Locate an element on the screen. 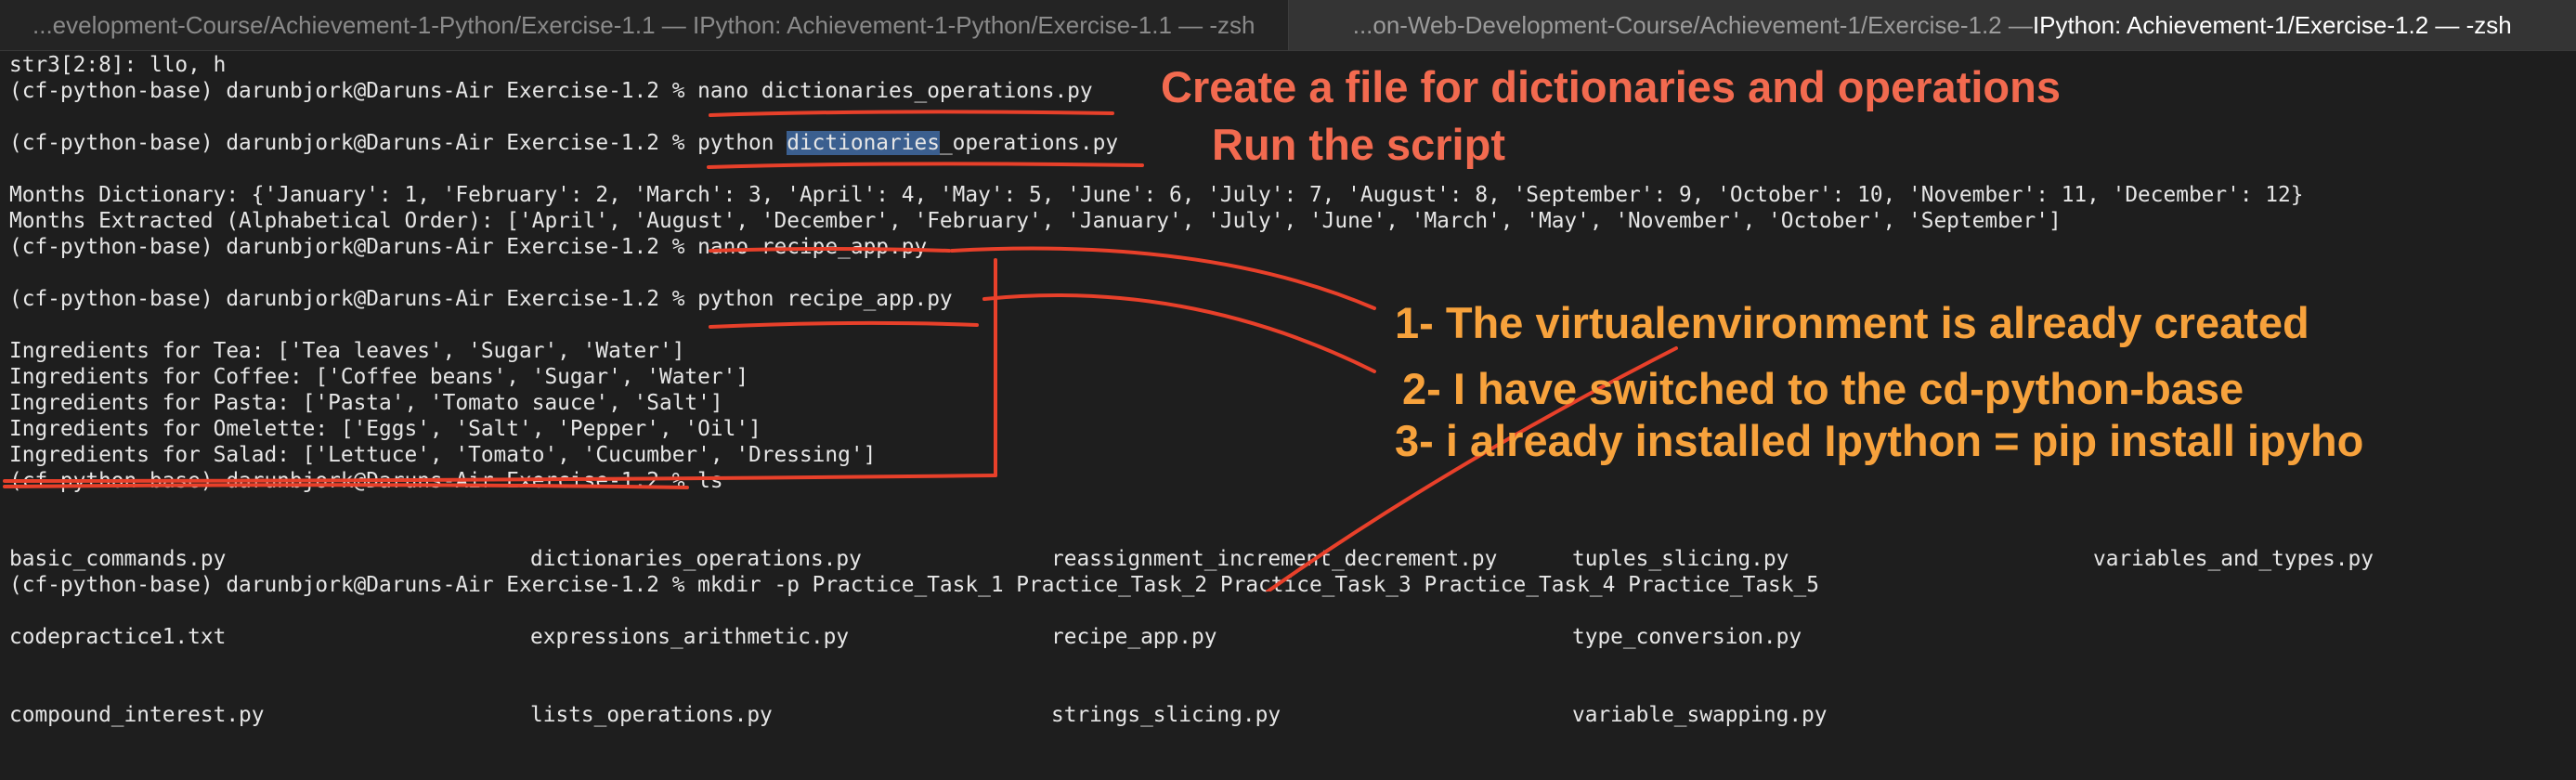  file-item: reassignment_increment_decrement.py is located at coordinates (1274, 559).